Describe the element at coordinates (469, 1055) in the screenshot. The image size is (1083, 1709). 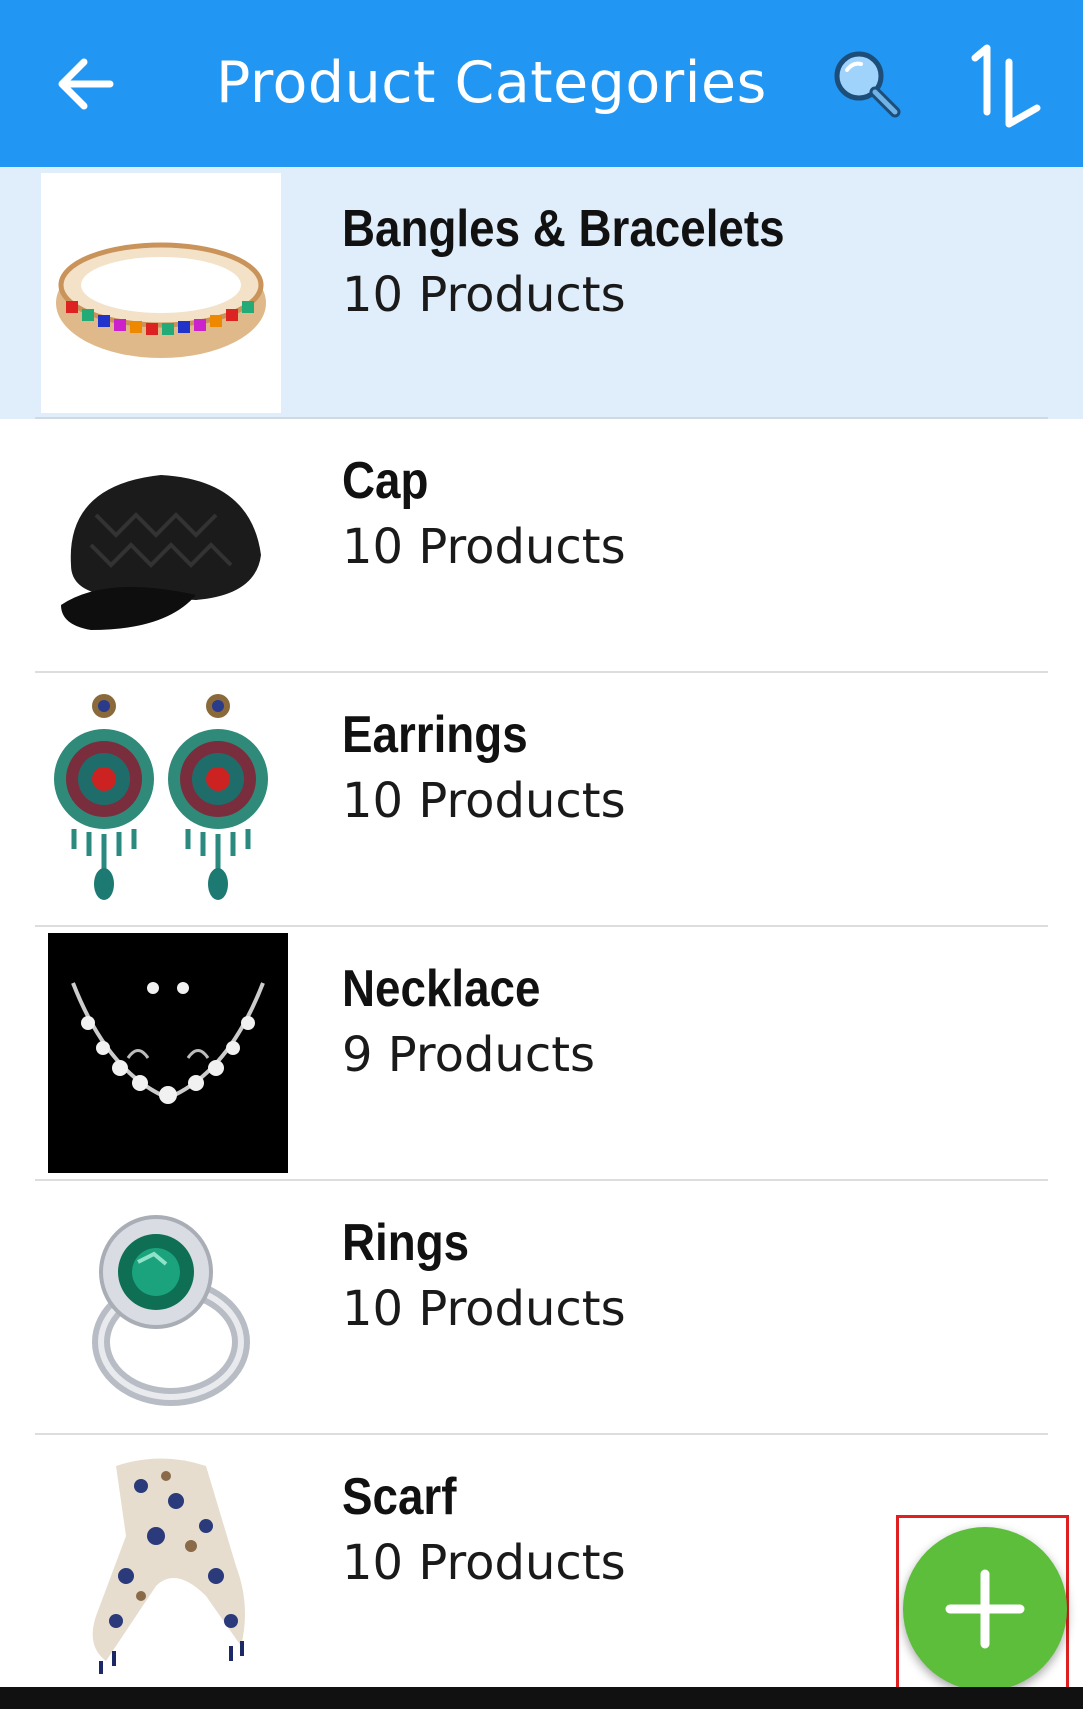
I see `category-count: 9 Products` at that location.